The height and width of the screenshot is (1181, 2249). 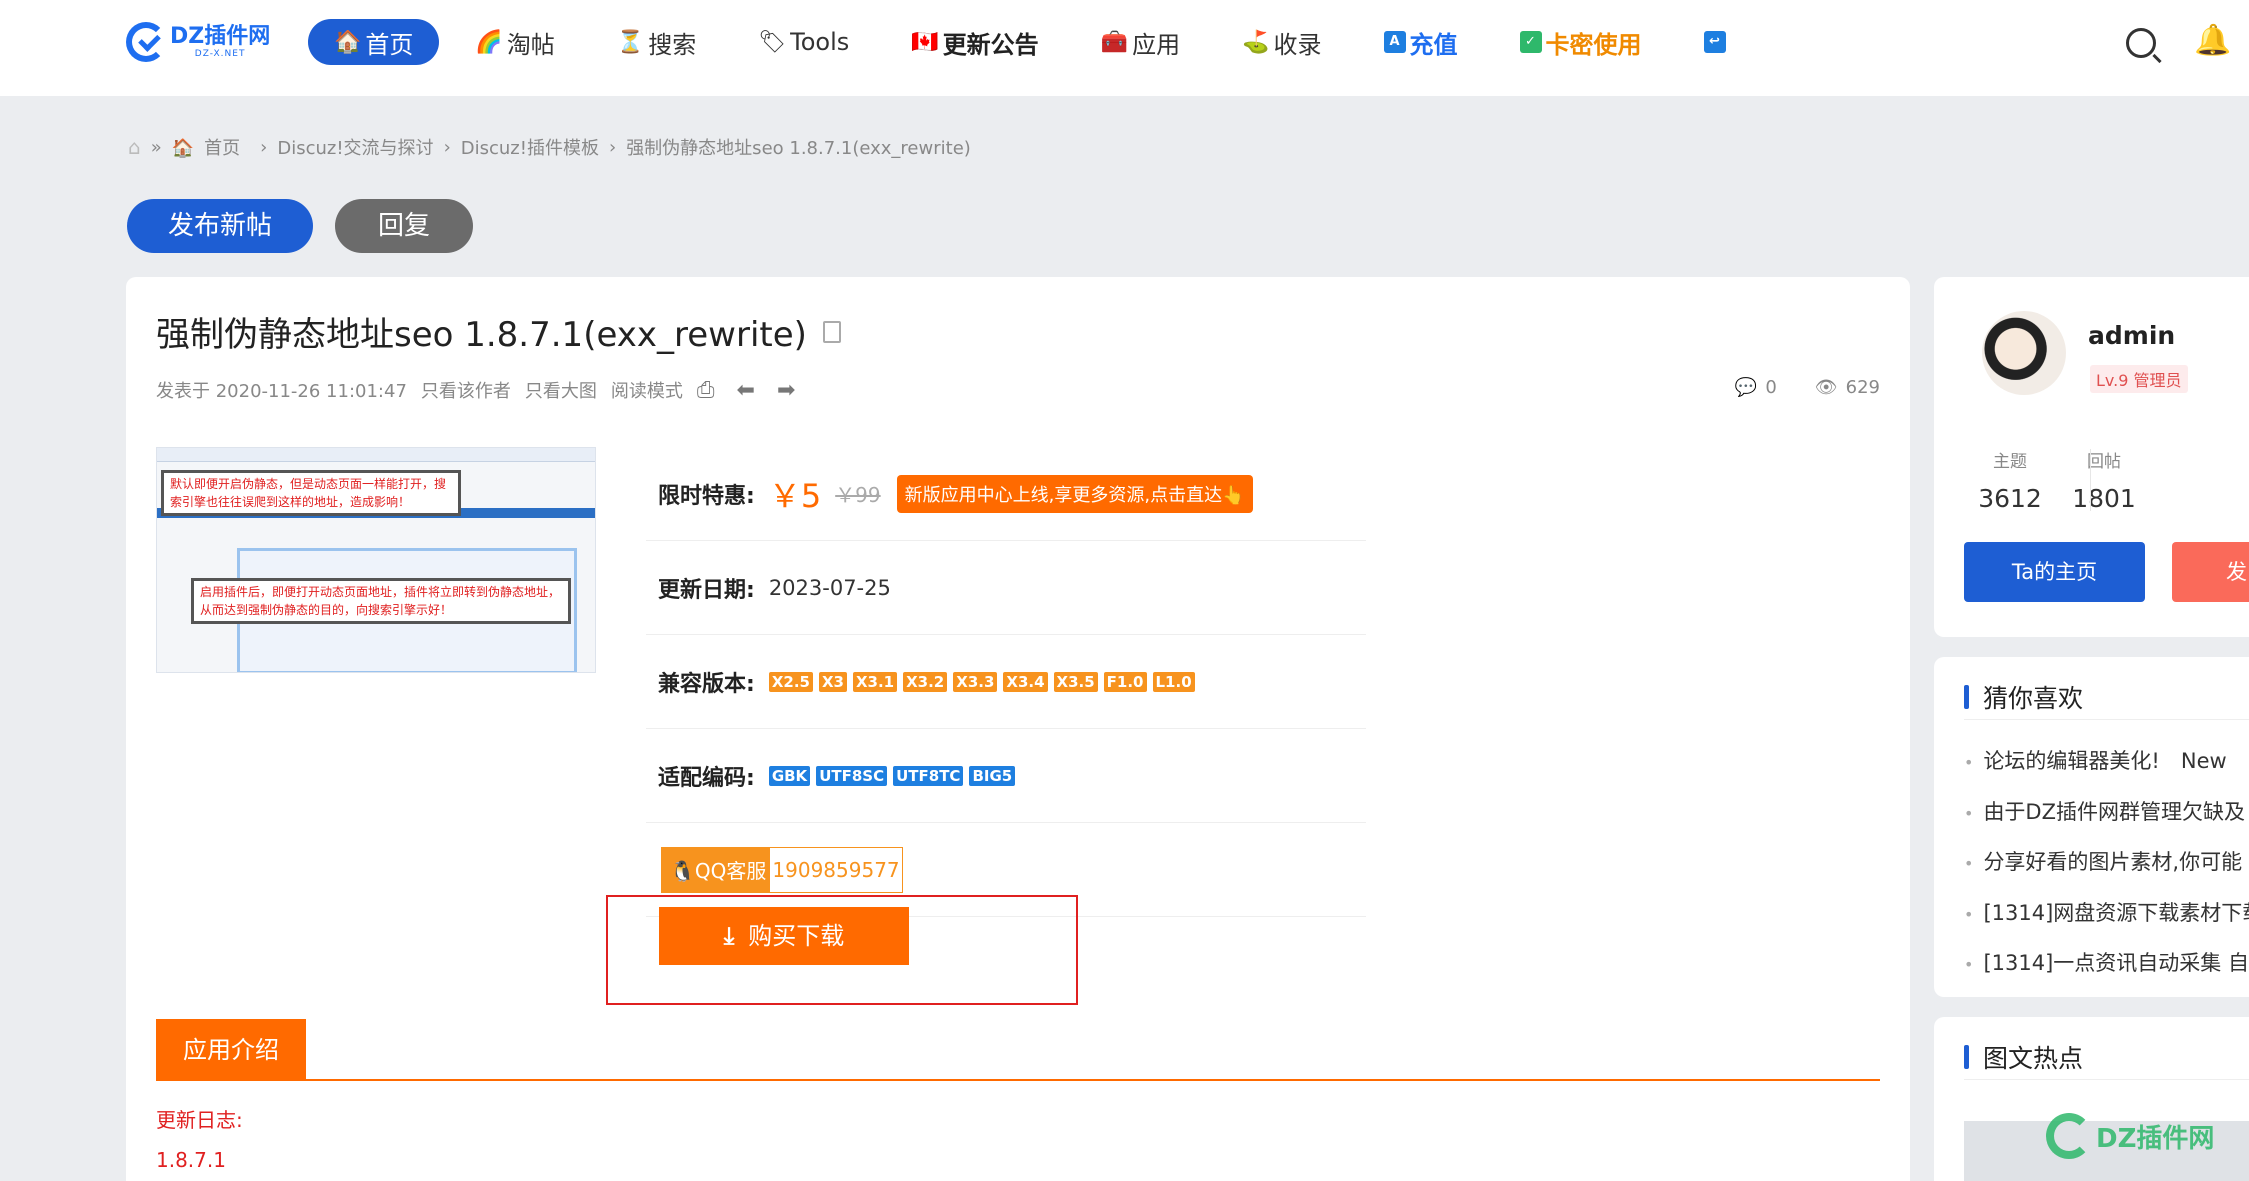 What do you see at coordinates (730, 870) in the screenshot?
I see `qq-label-text: QQ客服` at bounding box center [730, 870].